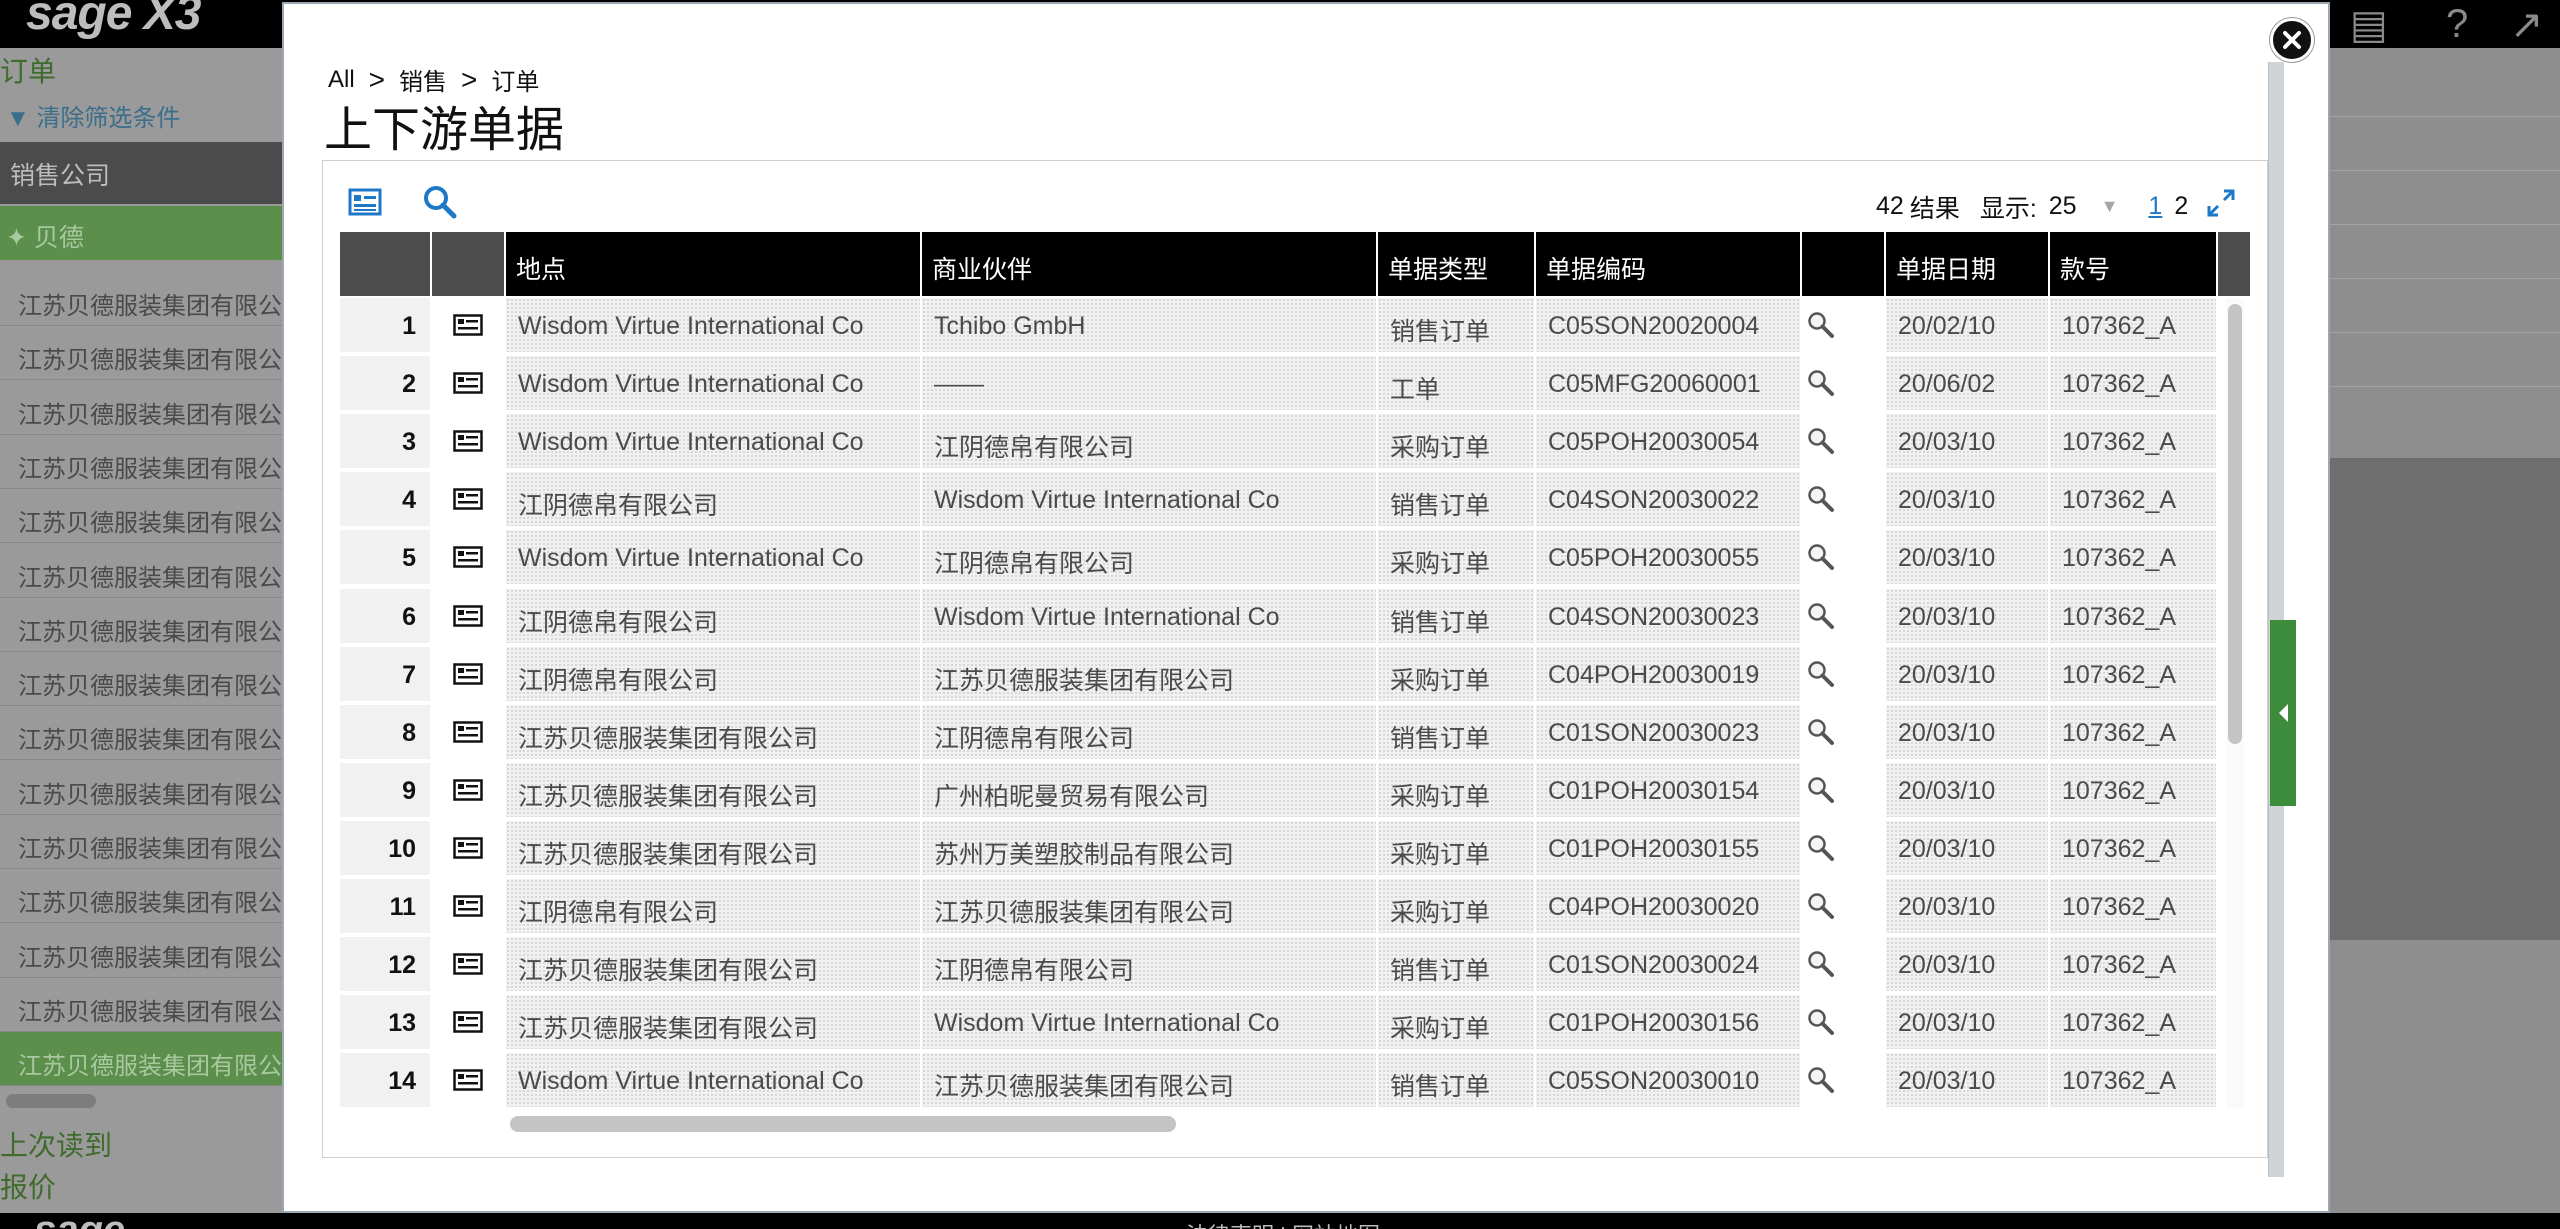 This screenshot has width=2560, height=1229. Describe the element at coordinates (2181, 206) in the screenshot. I see `page-link-2: 2` at that location.